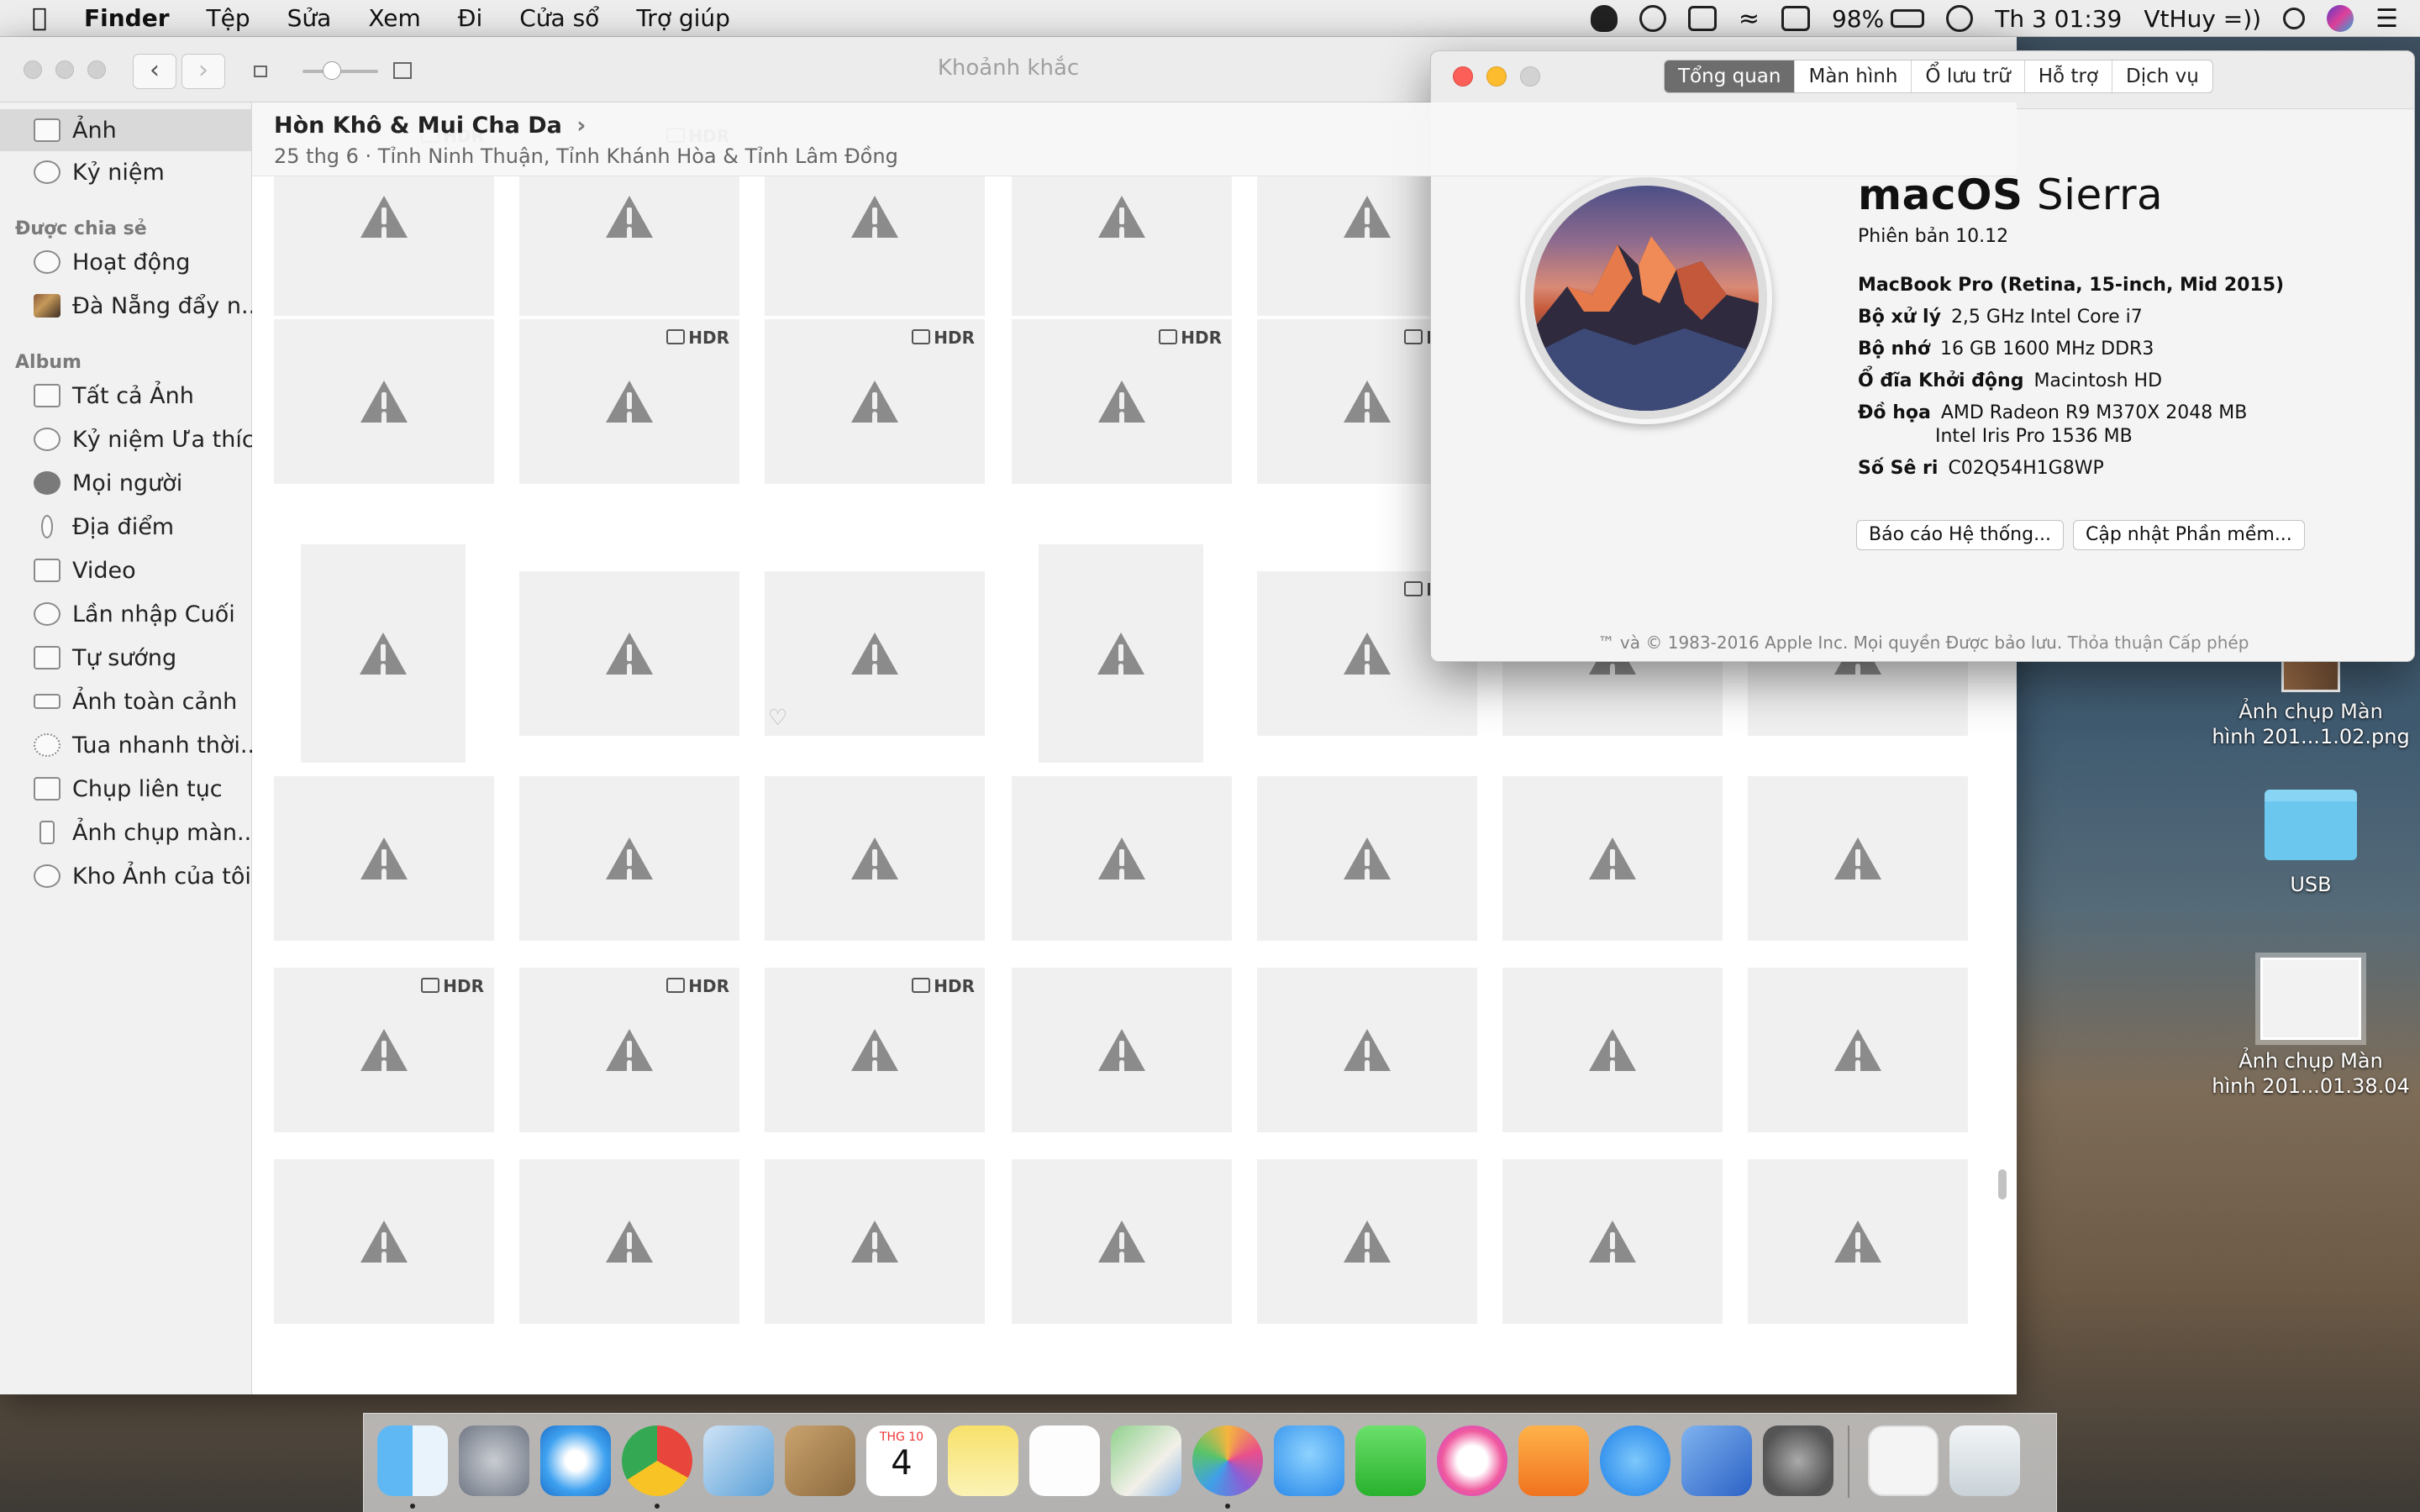 Image resolution: width=2420 pixels, height=1512 pixels. What do you see at coordinates (2002, 1184) in the screenshot?
I see `scrollbar-thumb` at bounding box center [2002, 1184].